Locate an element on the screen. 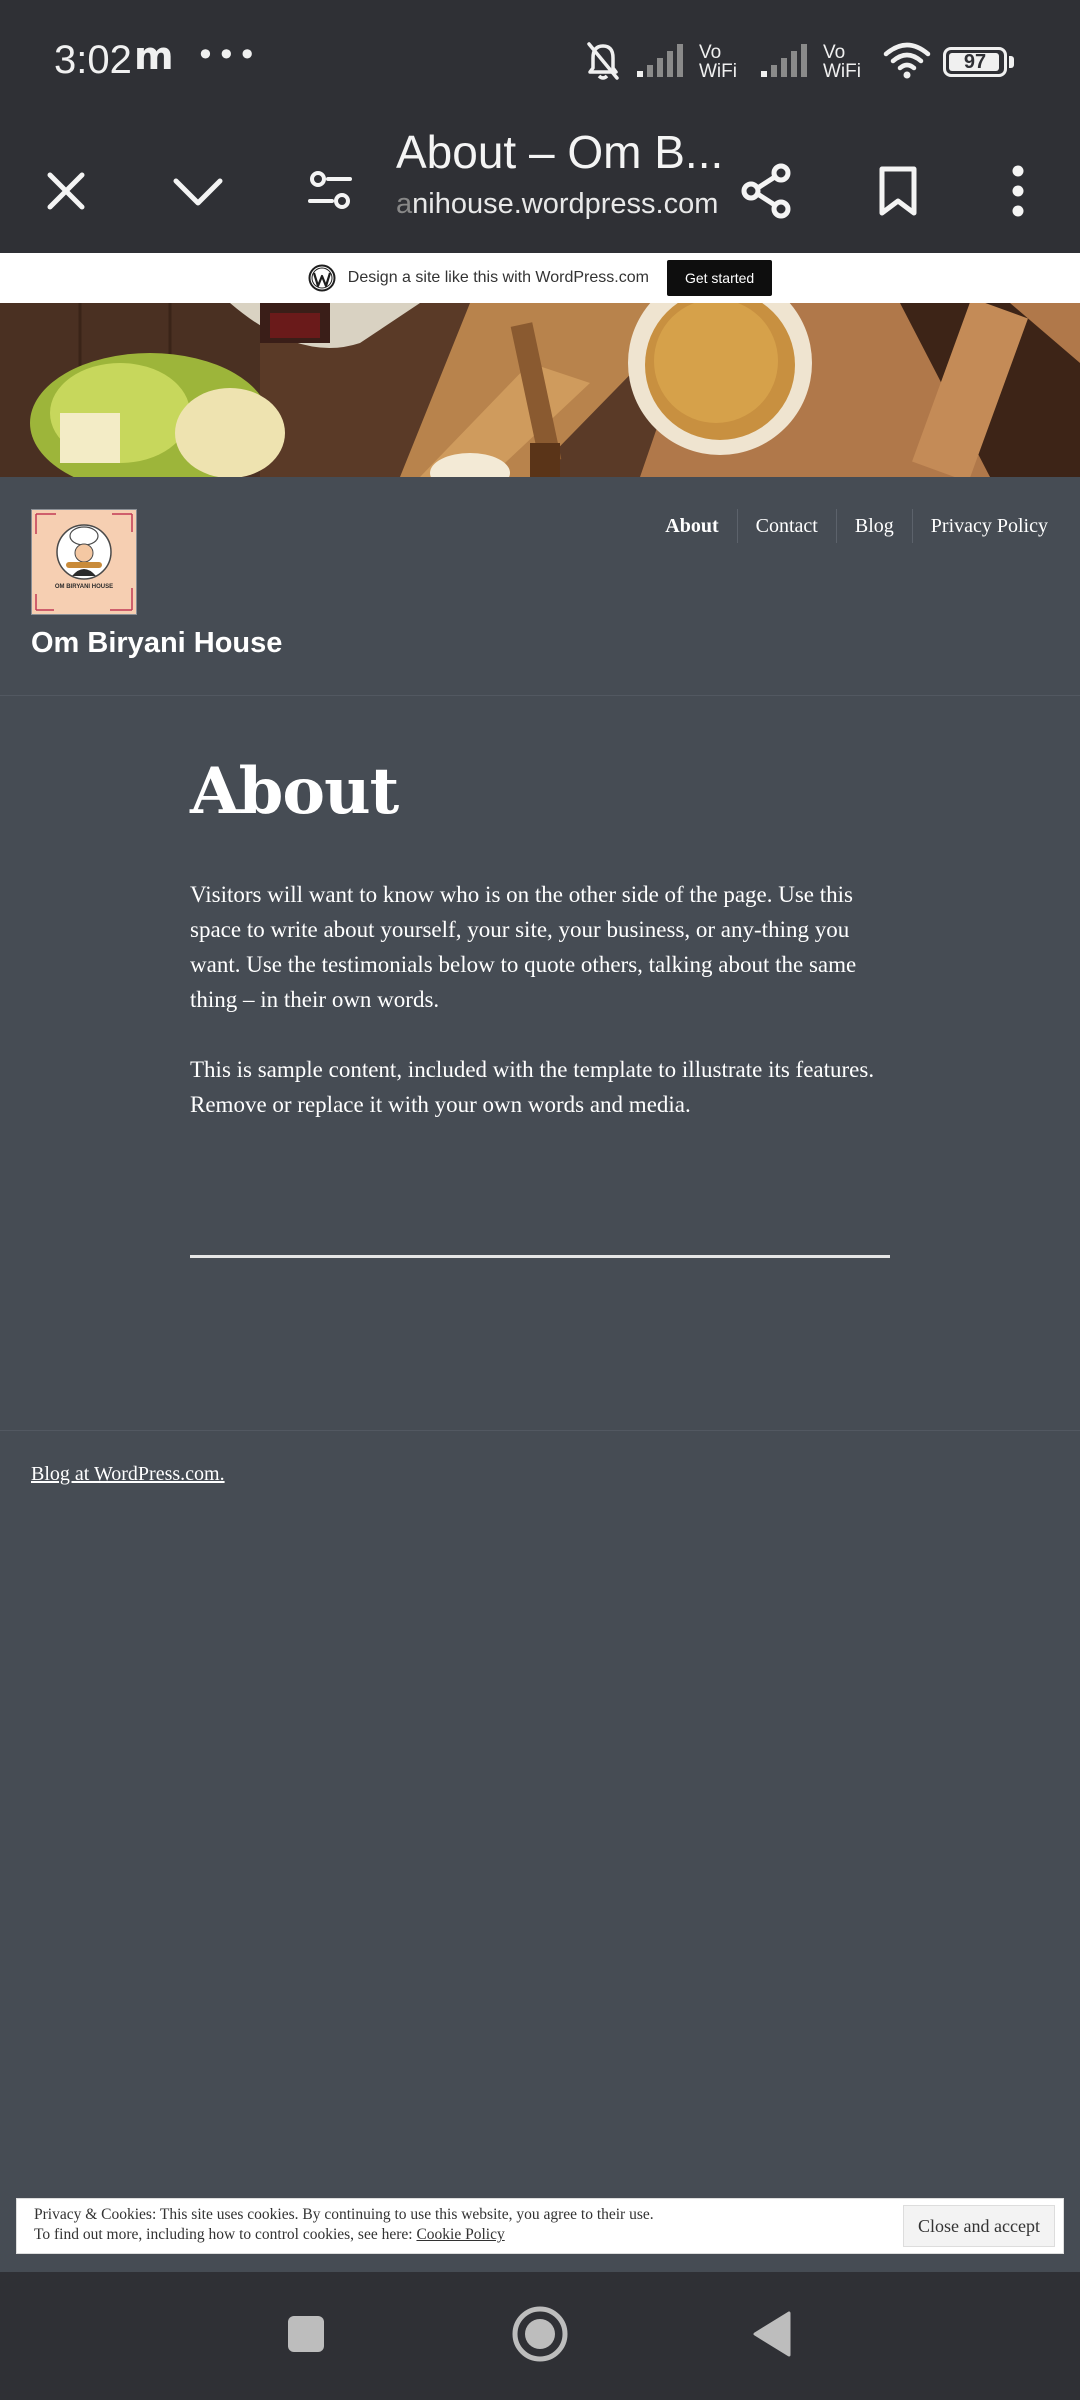  url-faded: a is located at coordinates (404, 204).